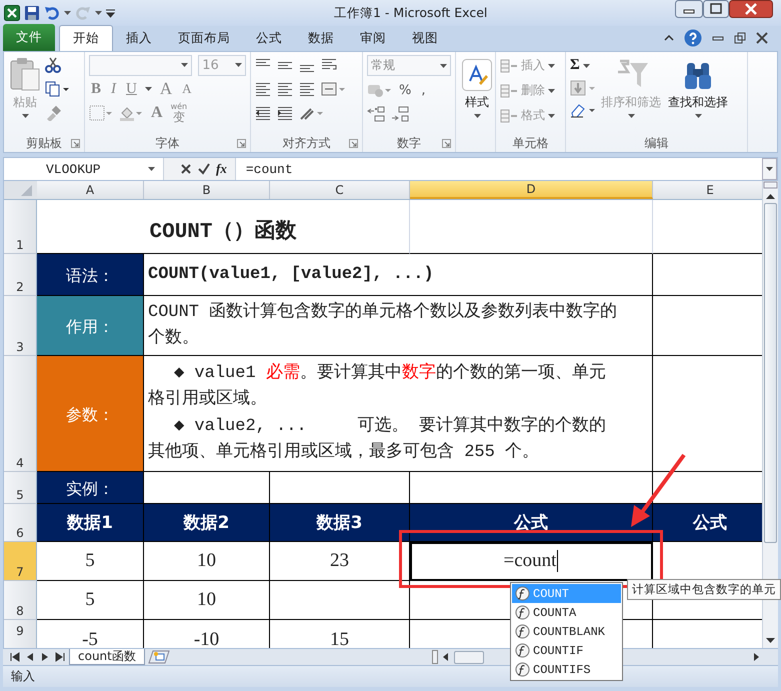 The width and height of the screenshot is (781, 691). I want to click on insert-function-button: fx, so click(221, 169).